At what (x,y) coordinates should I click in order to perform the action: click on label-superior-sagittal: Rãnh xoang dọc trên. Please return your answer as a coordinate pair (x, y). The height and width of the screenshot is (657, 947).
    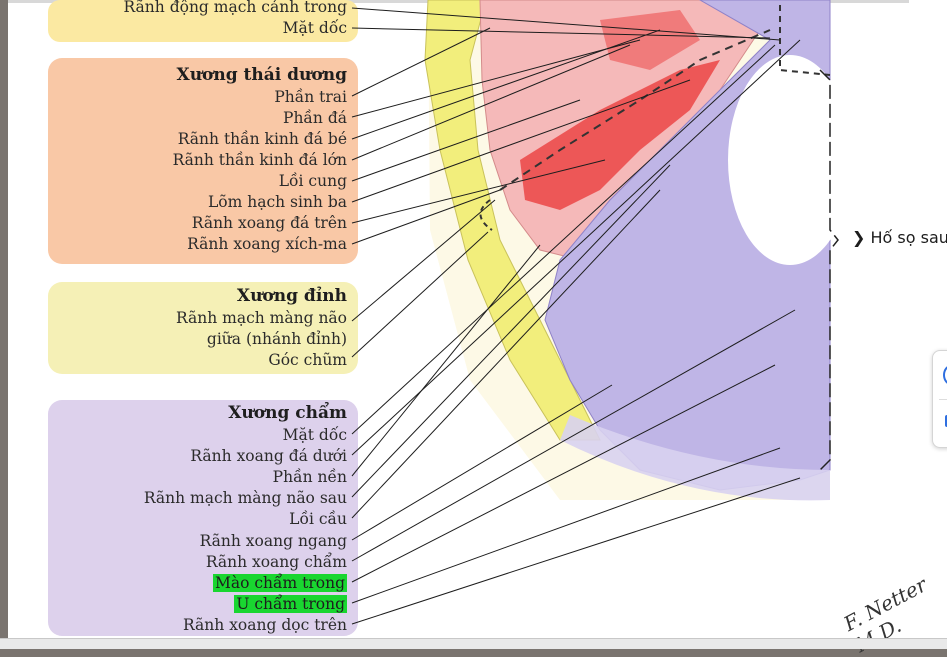
    Looking at the image, I should click on (265, 625).